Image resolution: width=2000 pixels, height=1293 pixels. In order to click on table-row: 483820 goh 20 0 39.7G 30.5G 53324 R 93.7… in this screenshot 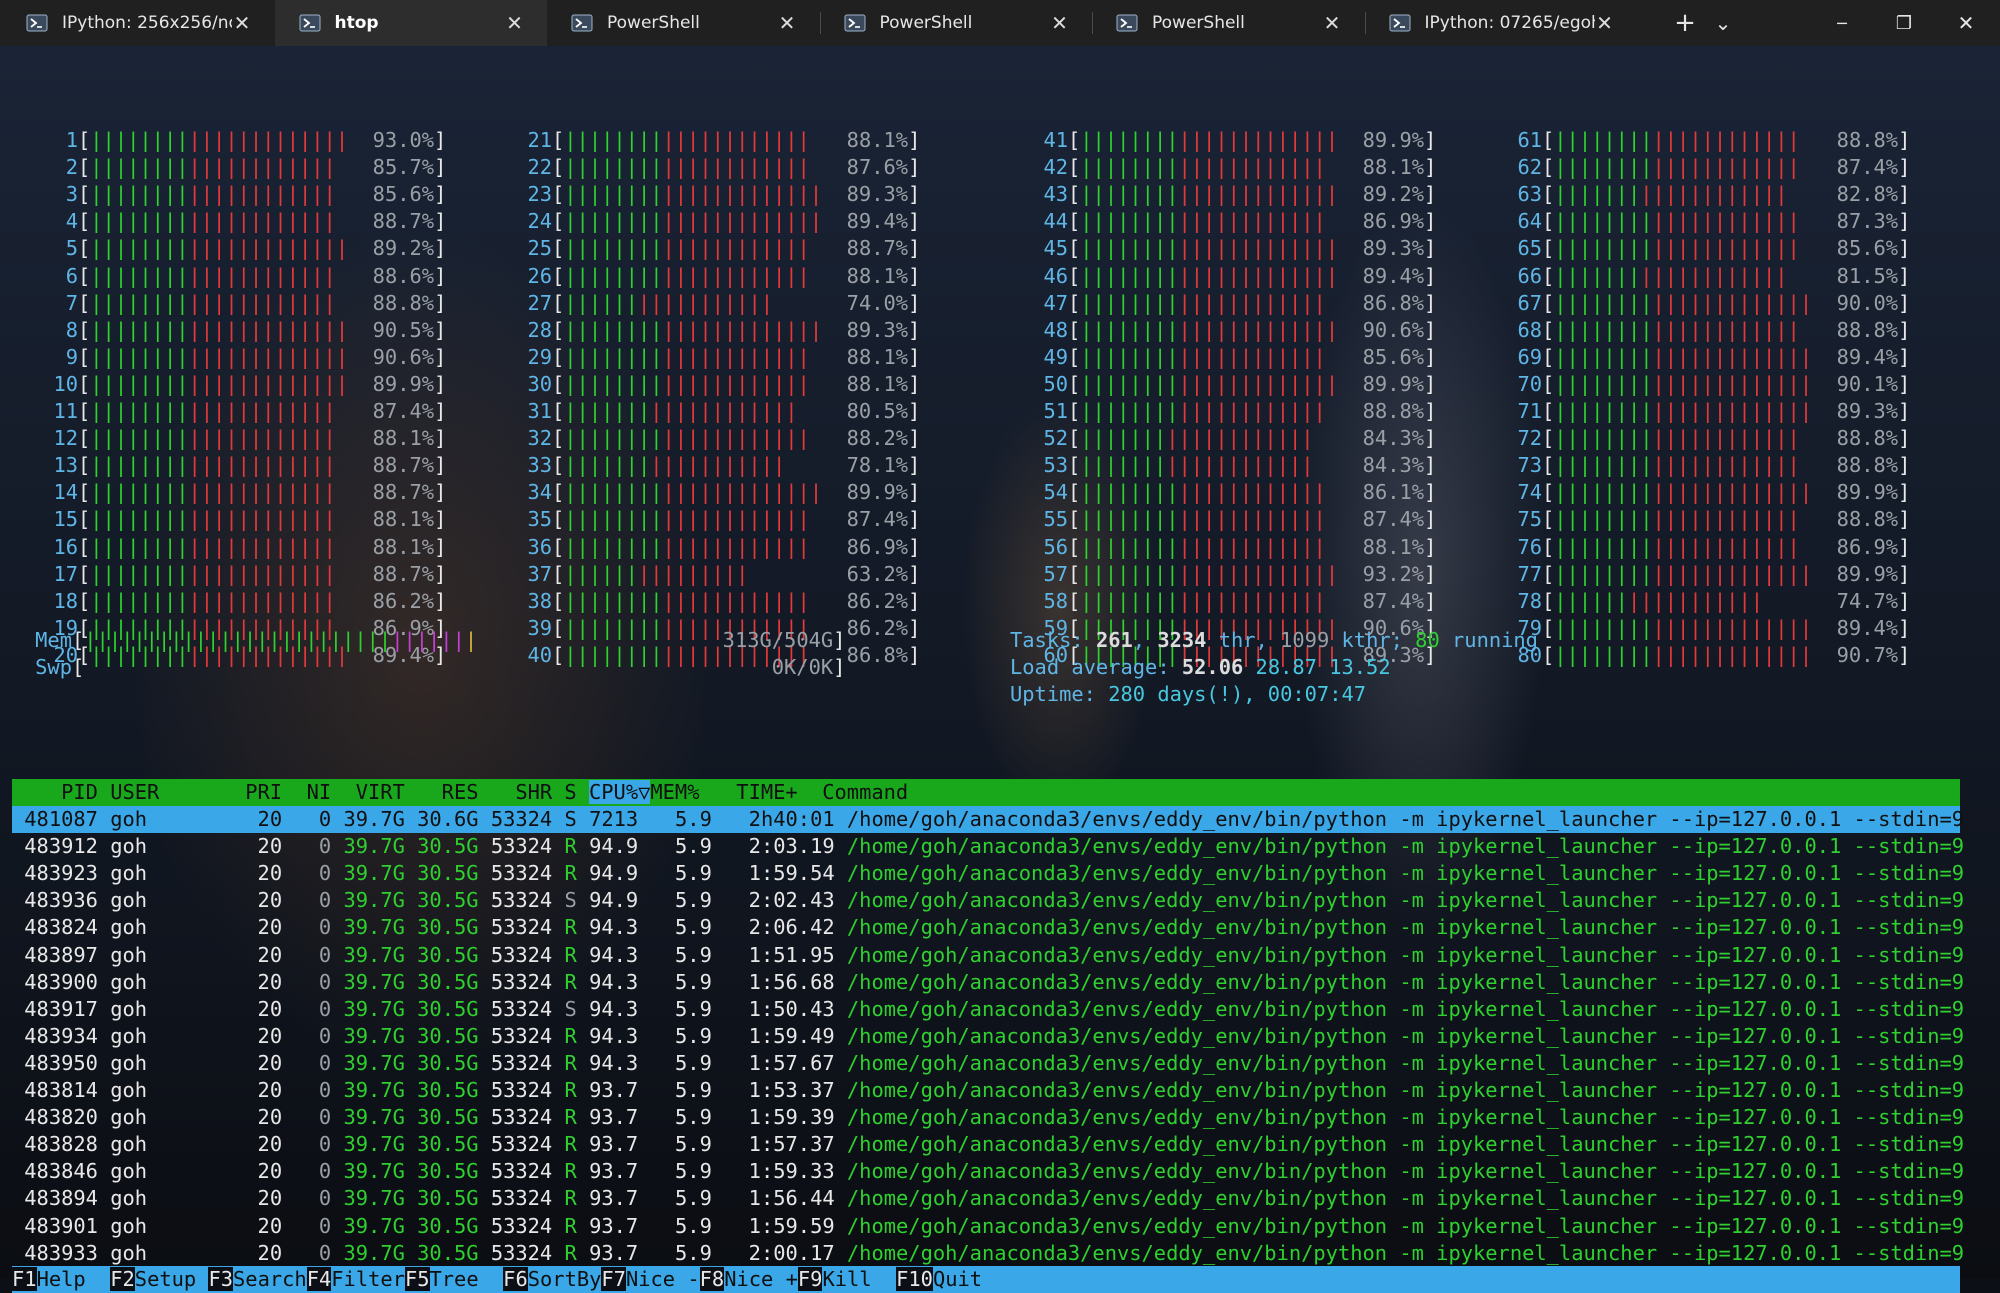, I will do `click(988, 1117)`.